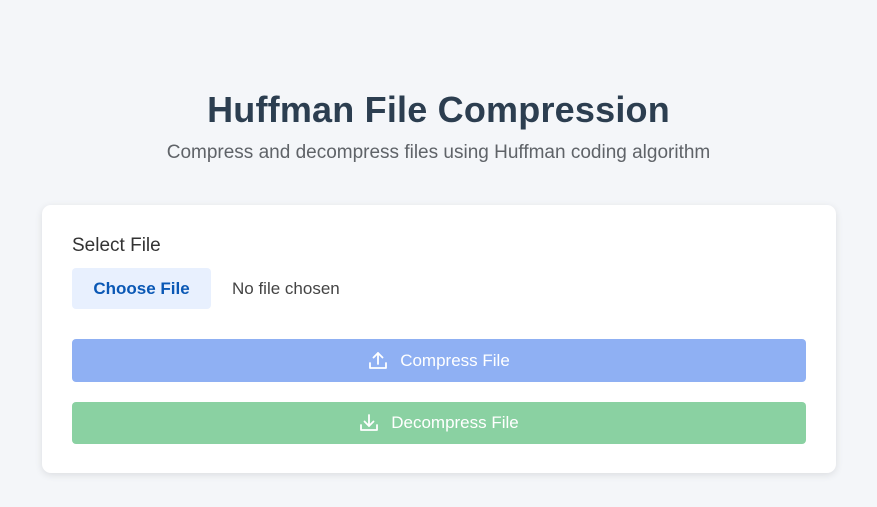 The image size is (877, 507). Describe the element at coordinates (369, 423) in the screenshot. I see `download-icon` at that location.